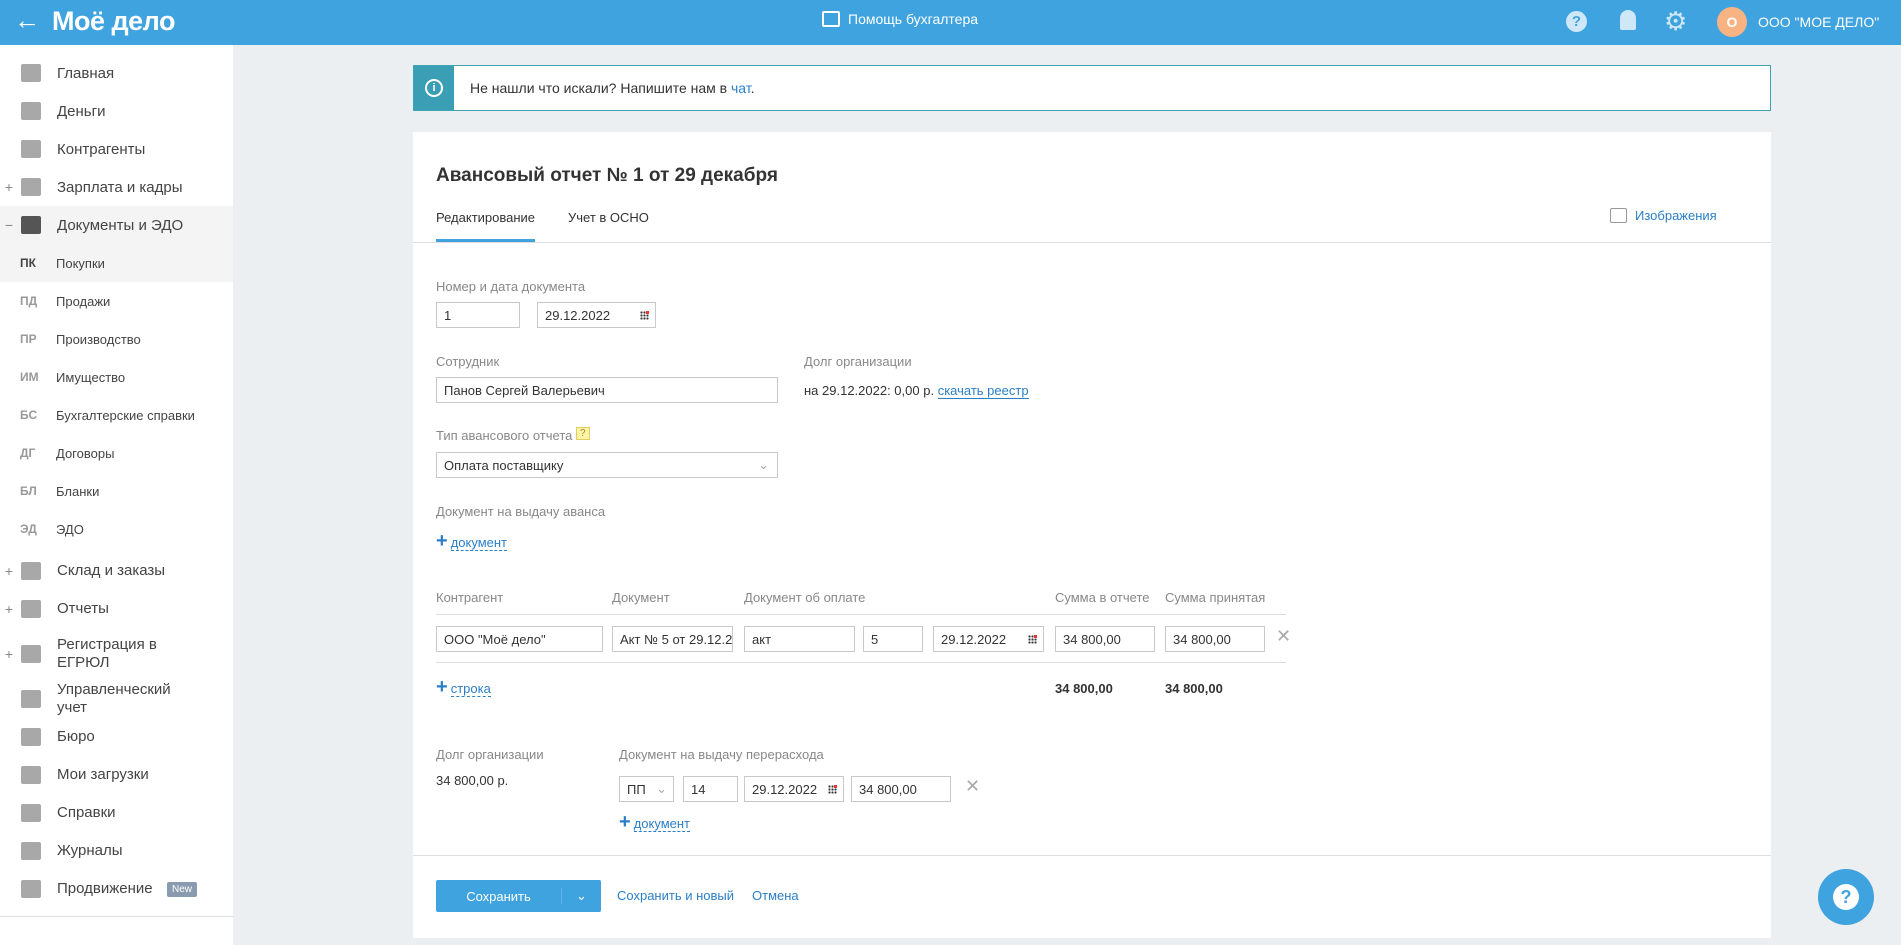  Describe the element at coordinates (113, 21) in the screenshot. I see `logo: Моё дело` at that location.